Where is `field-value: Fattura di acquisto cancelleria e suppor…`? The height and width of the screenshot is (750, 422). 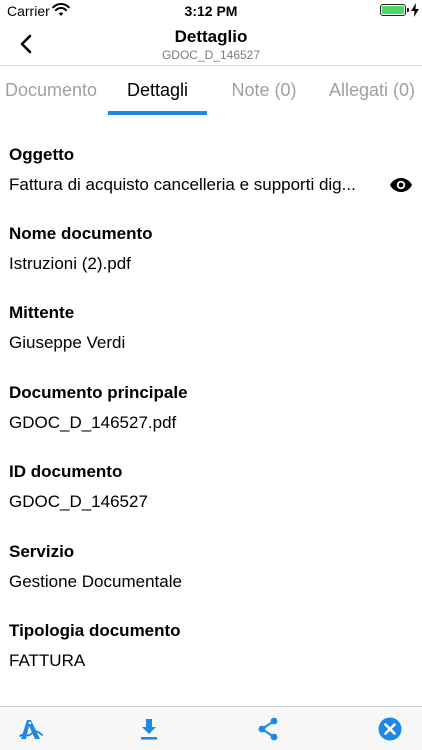 field-value: Fattura di acquisto cancelleria e suppor… is located at coordinates (182, 184).